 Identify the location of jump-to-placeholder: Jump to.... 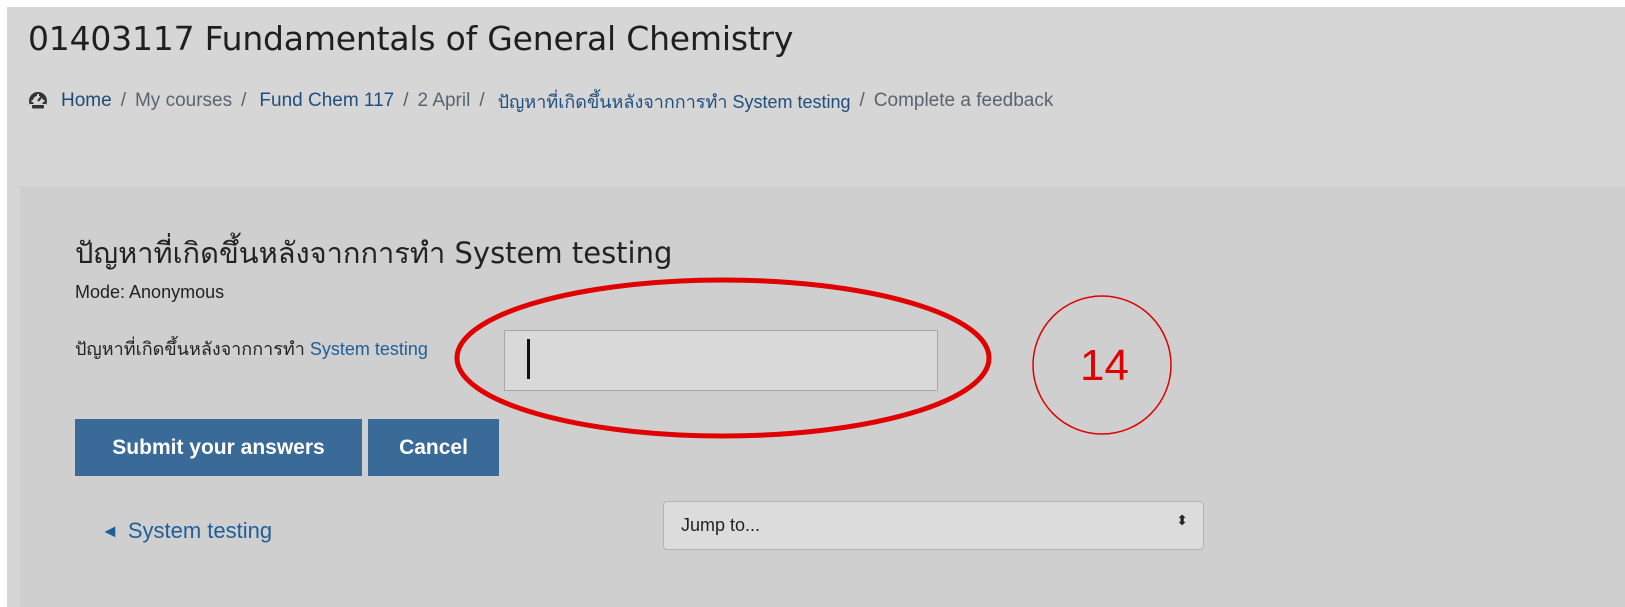
(721, 525).